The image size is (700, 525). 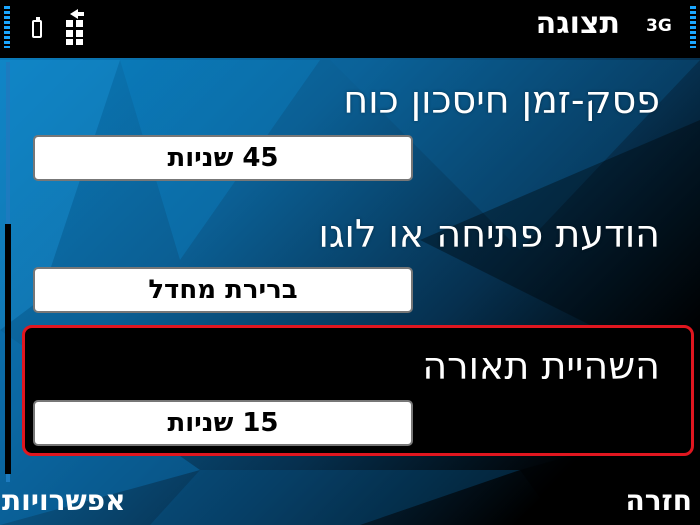 What do you see at coordinates (541, 366) in the screenshot?
I see `setting-label-light-timeout: השהיית תאורה` at bounding box center [541, 366].